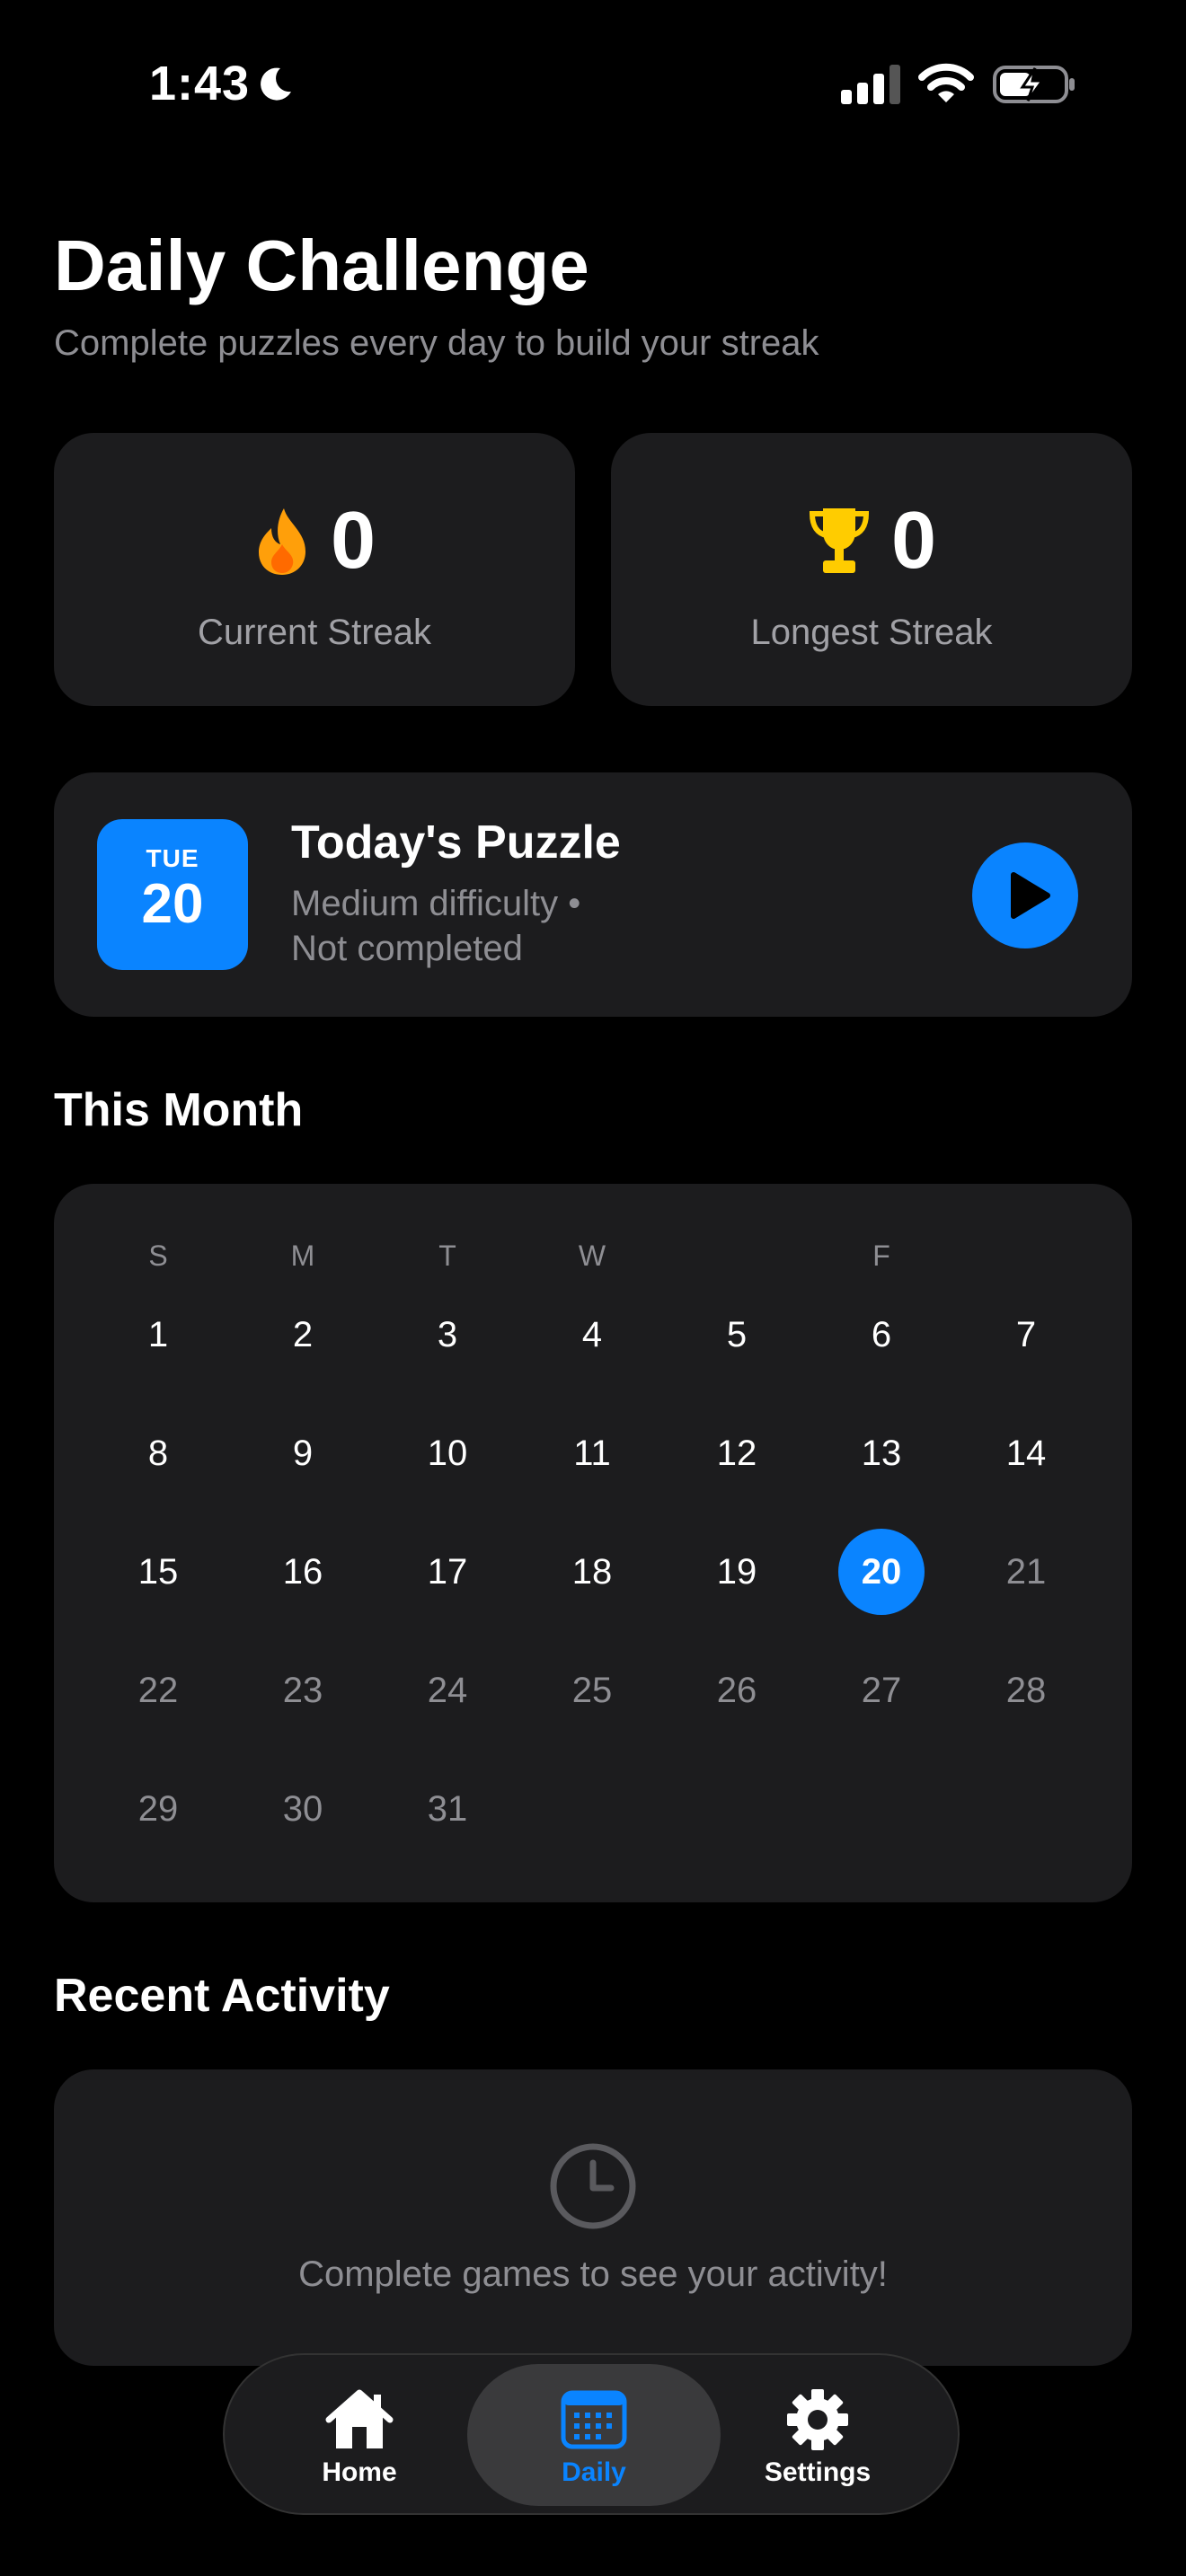 This screenshot has height=2576, width=1186. Describe the element at coordinates (592, 1255) in the screenshot. I see `weekday-header: W` at that location.